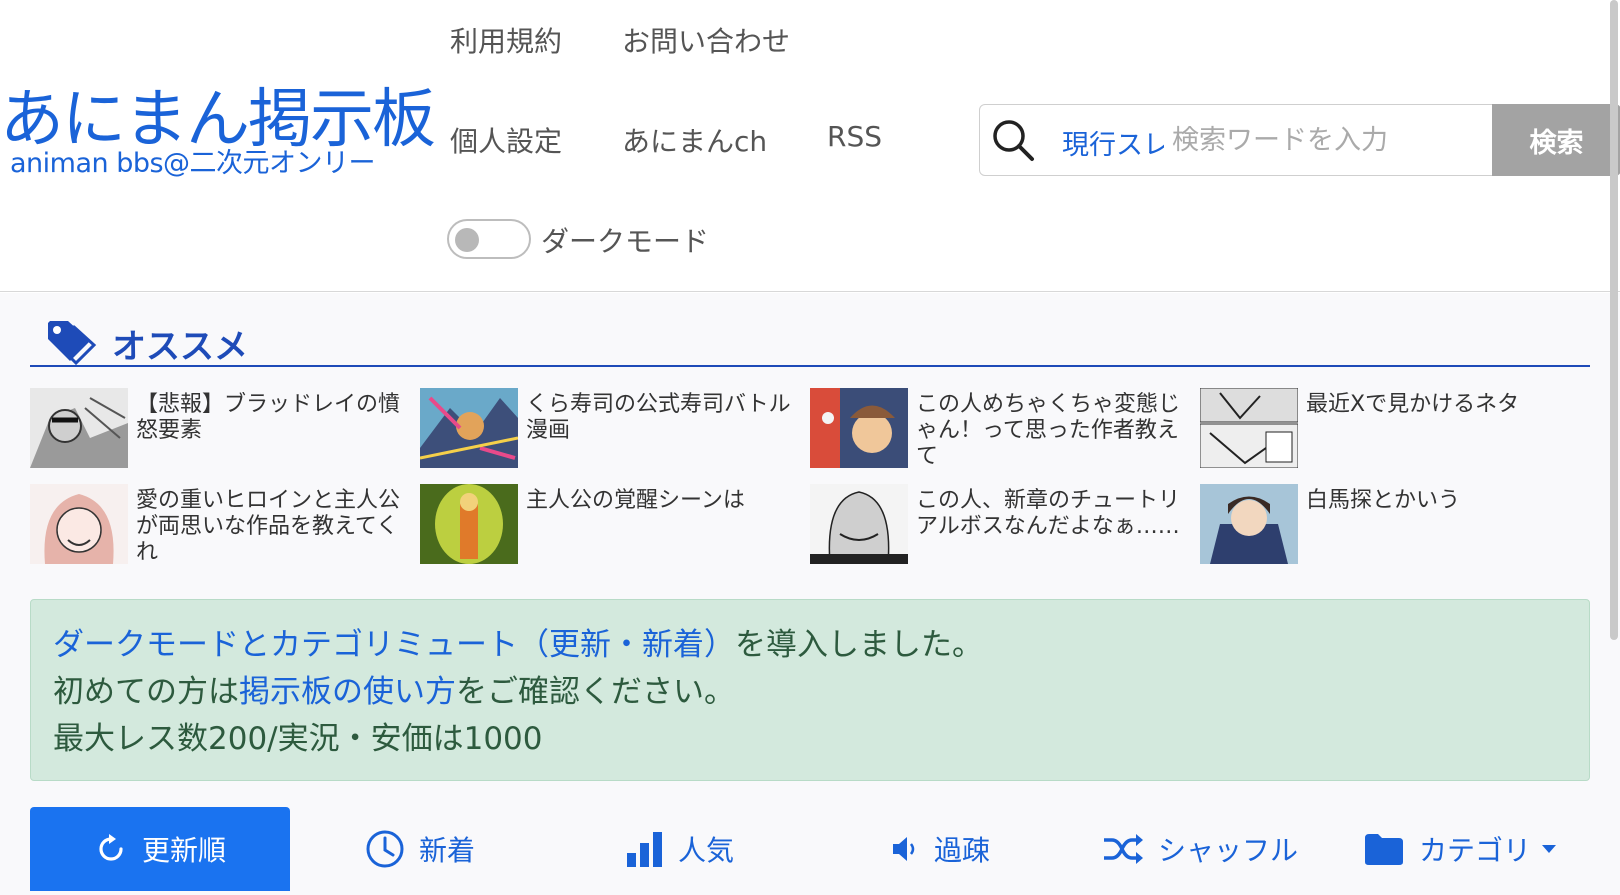  I want to click on notice-text: をご確認ください。, so click(595, 692).